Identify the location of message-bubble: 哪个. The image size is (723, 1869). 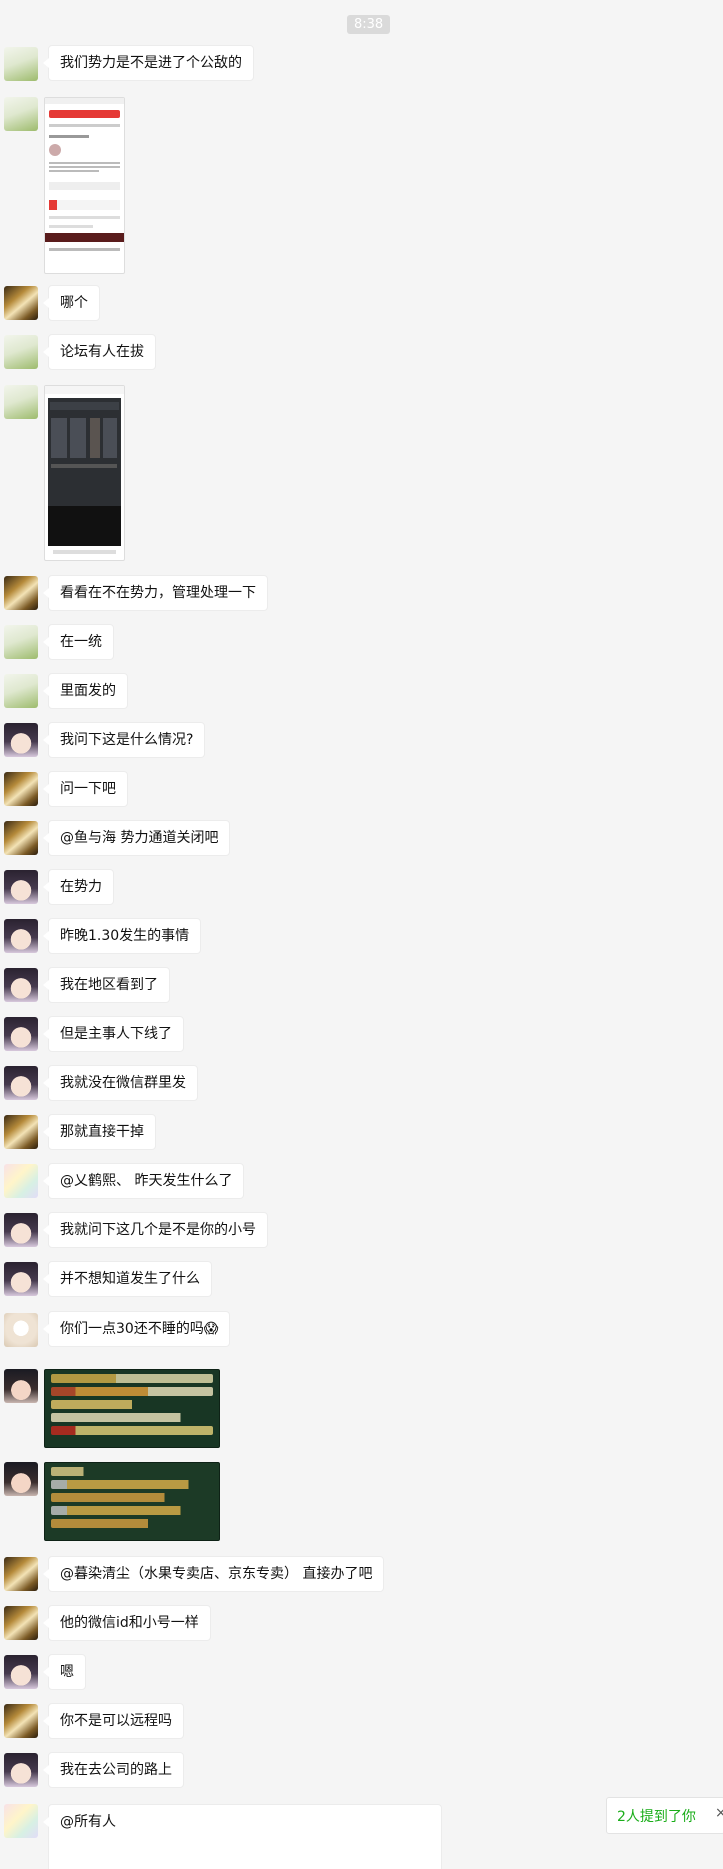
(71, 303).